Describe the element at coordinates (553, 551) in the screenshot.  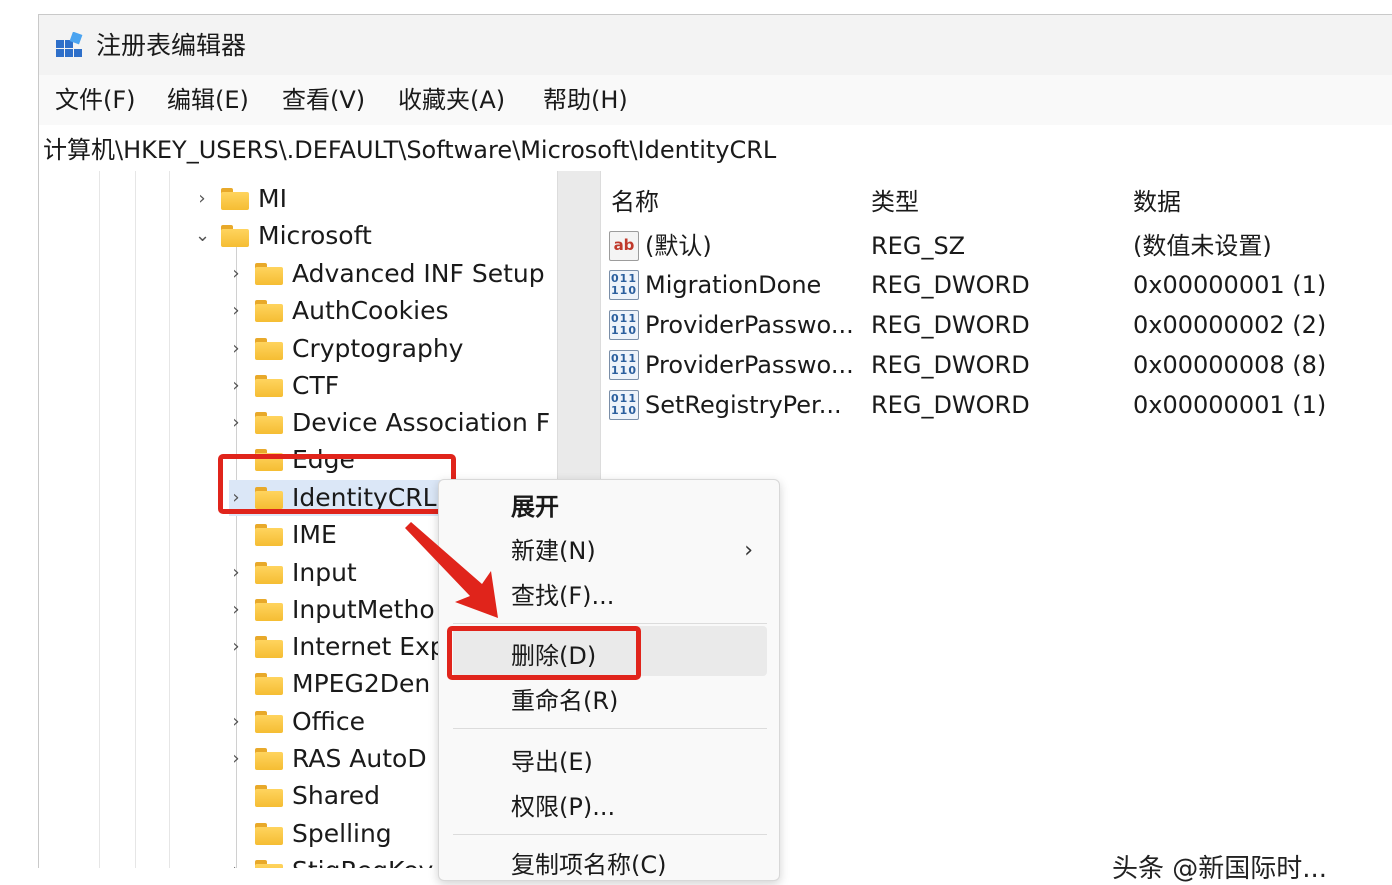
I see `context-new: 新建(N)` at that location.